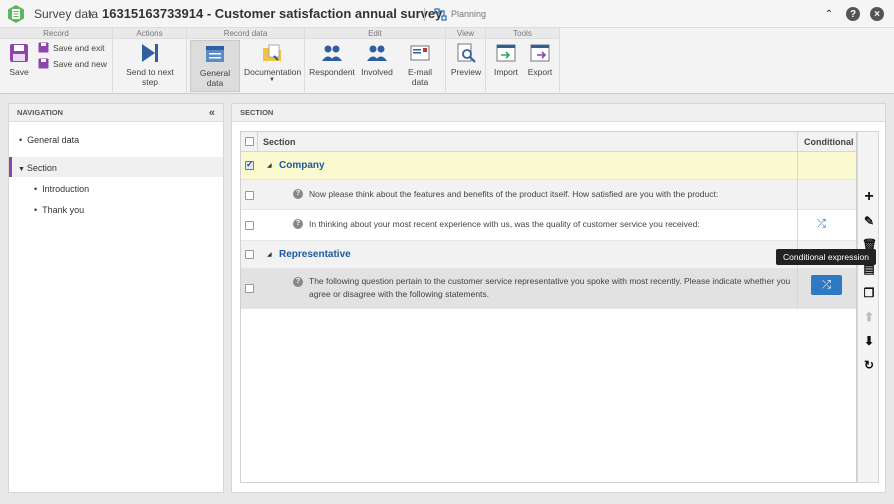 This screenshot has width=894, height=504. I want to click on tooltip-conditional-expression: Conditional expression, so click(826, 257).